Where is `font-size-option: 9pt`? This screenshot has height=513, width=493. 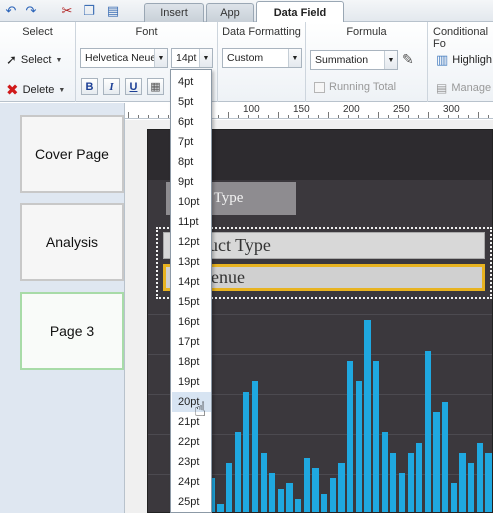
font-size-option: 9pt is located at coordinates (191, 182).